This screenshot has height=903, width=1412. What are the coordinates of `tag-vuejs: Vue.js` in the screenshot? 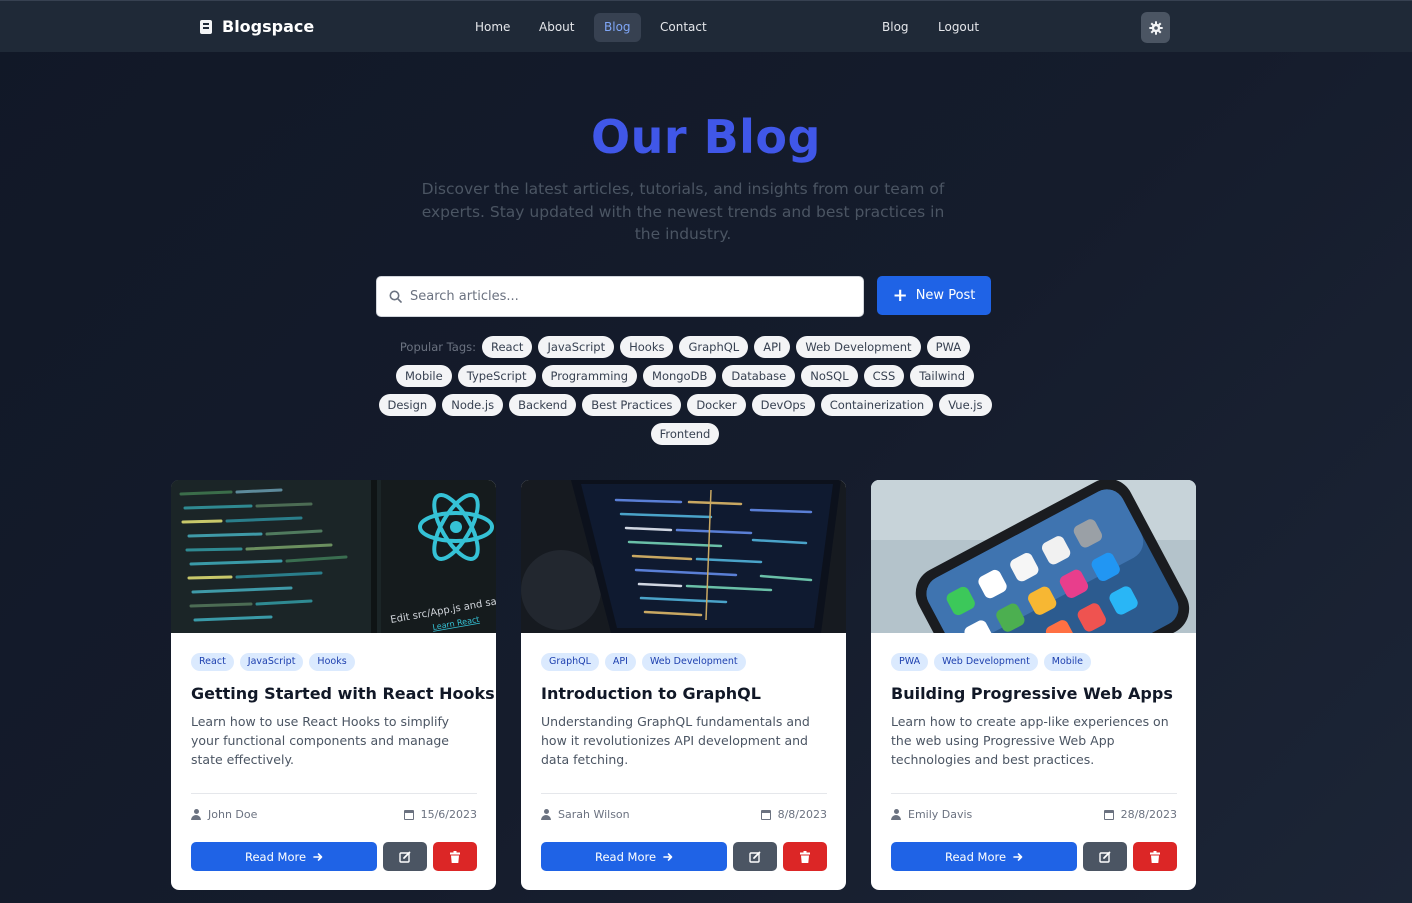 It's located at (965, 405).